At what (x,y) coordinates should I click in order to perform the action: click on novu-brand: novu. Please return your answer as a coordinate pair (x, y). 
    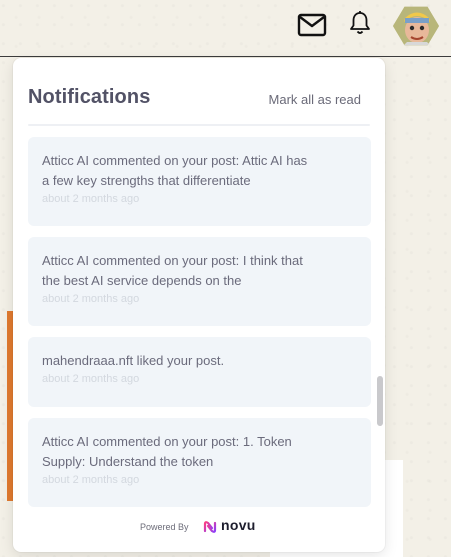
    Looking at the image, I should click on (238, 525).